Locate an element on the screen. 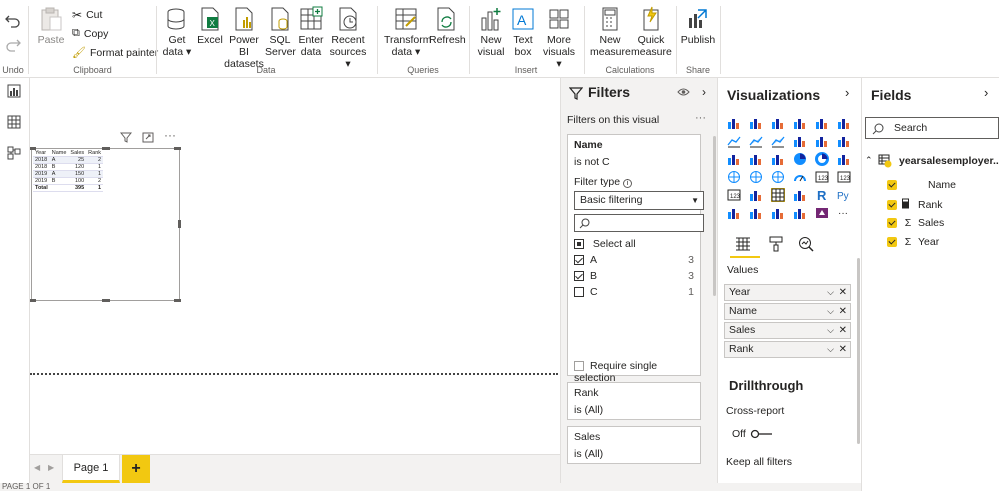  matrix-icon is located at coordinates (800, 195).